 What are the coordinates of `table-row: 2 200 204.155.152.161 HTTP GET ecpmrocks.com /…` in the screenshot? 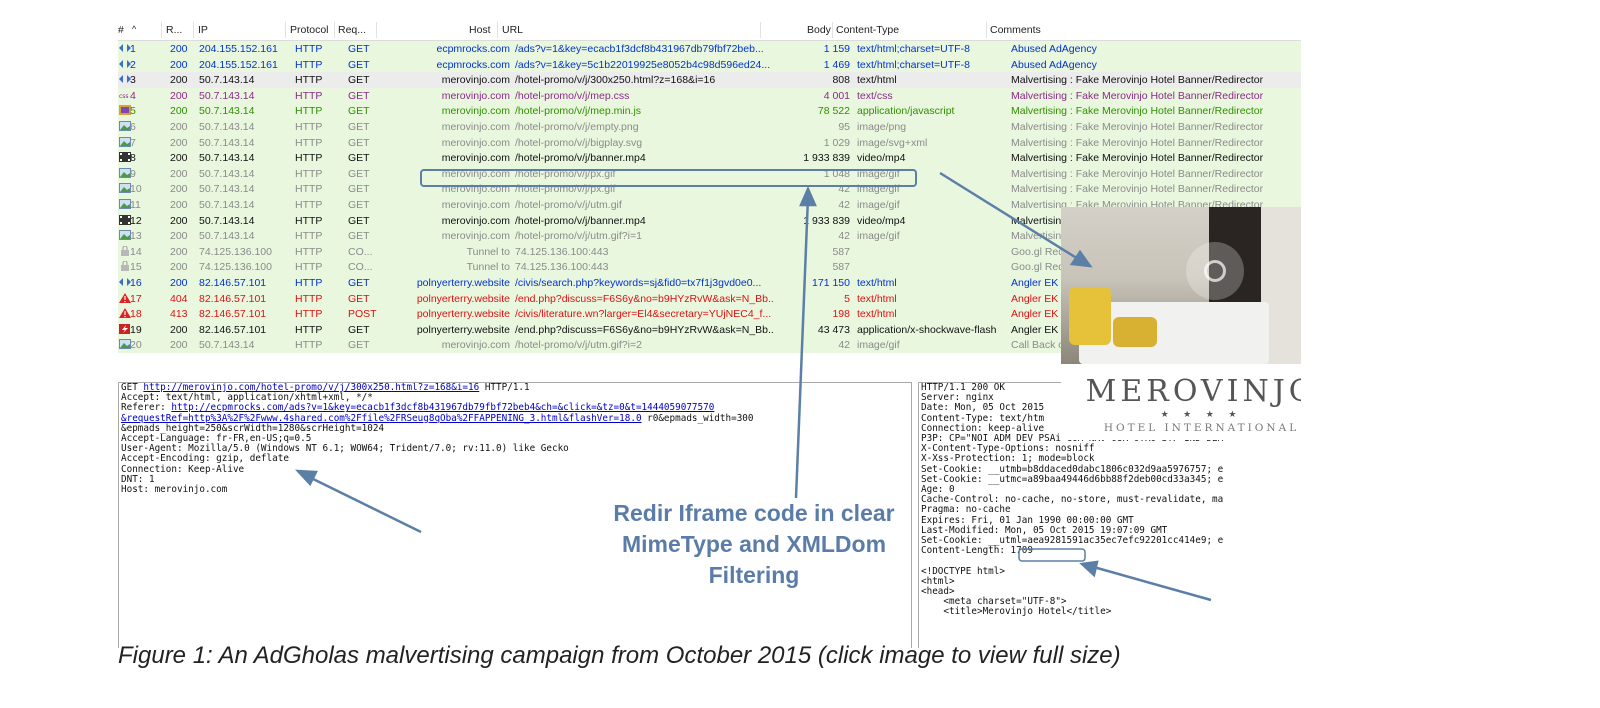 It's located at (709, 64).